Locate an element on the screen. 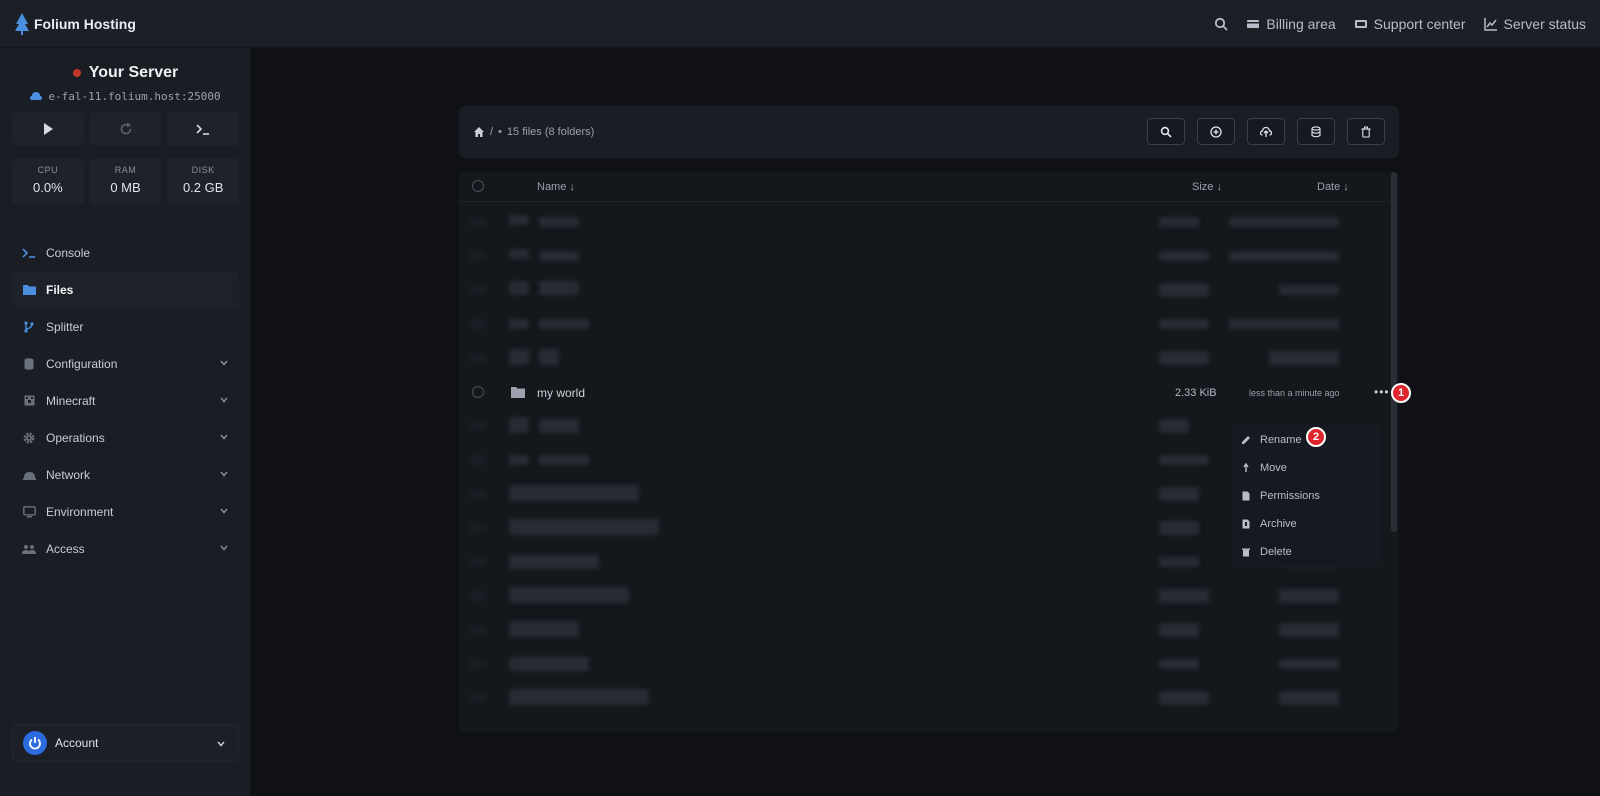  ram-value: 0 MB is located at coordinates (125, 187).